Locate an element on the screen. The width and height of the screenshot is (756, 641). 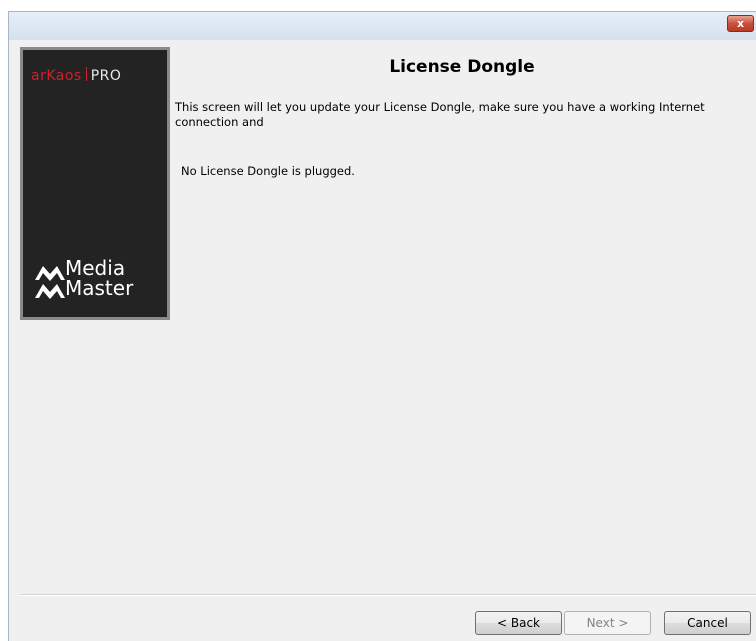
footer-divider is located at coordinates (388, 595).